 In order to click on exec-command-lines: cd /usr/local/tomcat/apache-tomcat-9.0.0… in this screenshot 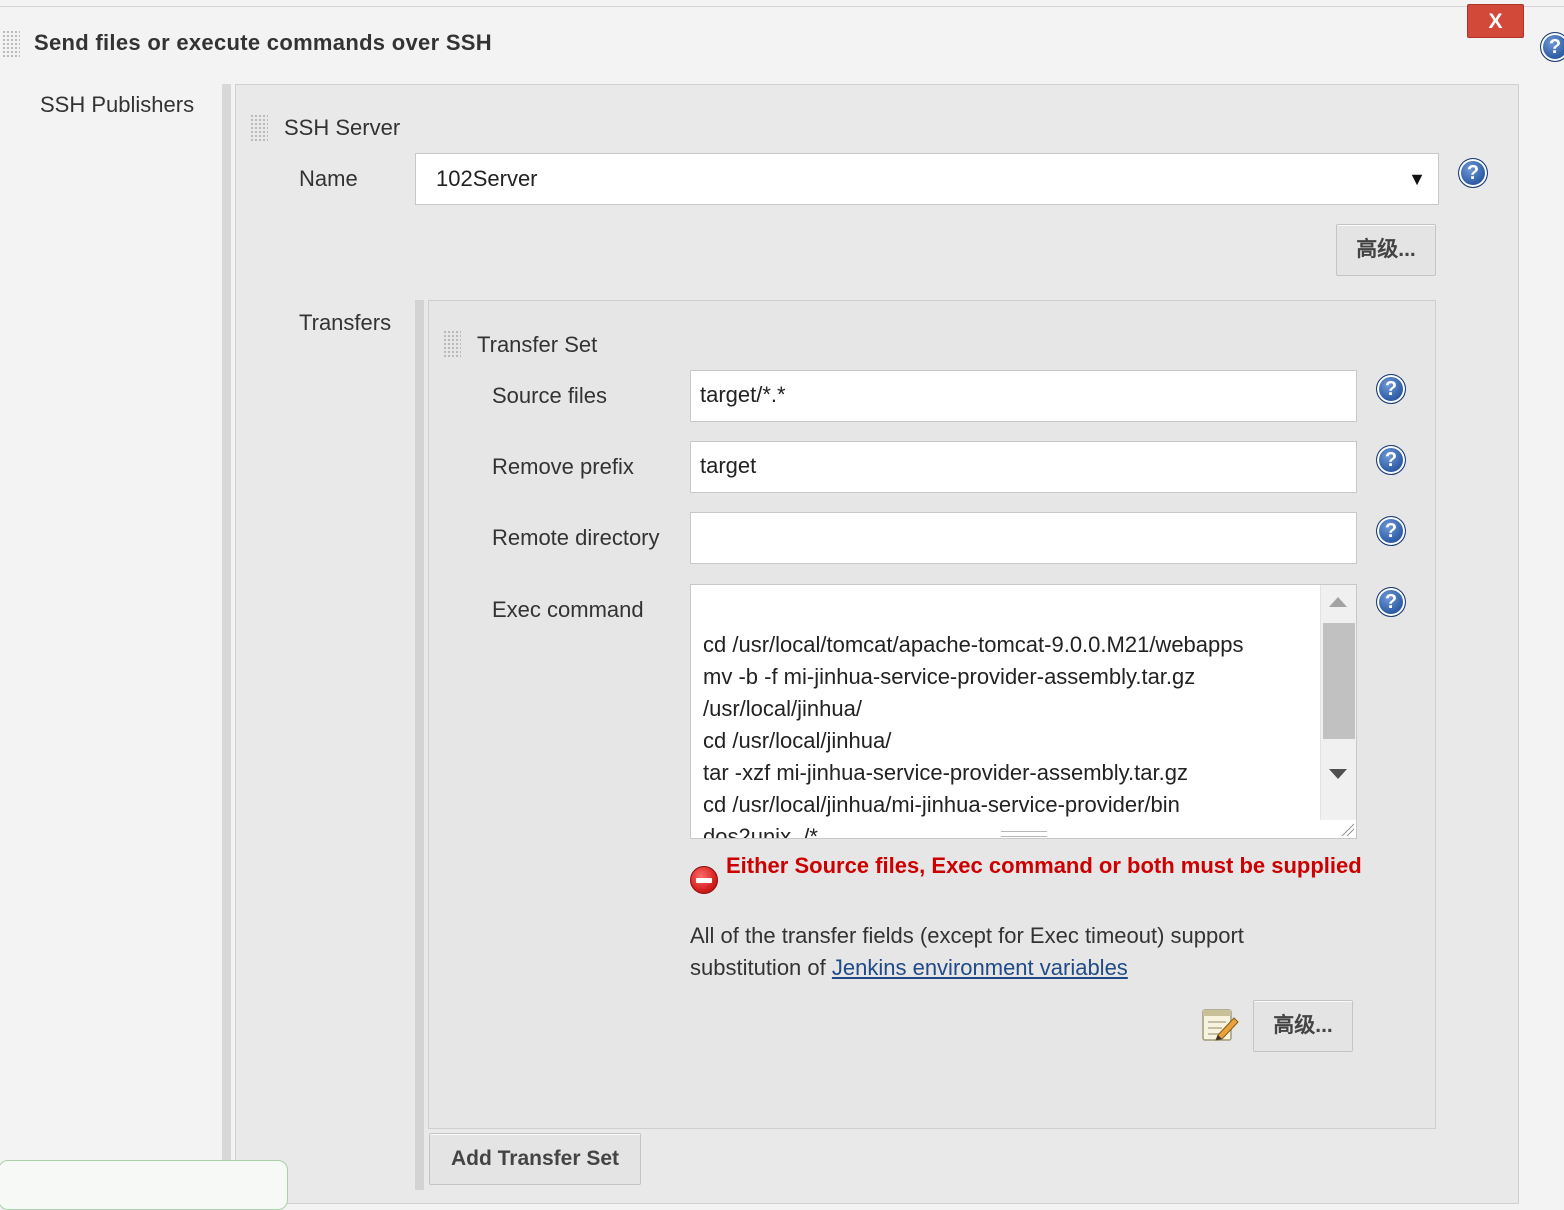, I will do `click(973, 735)`.